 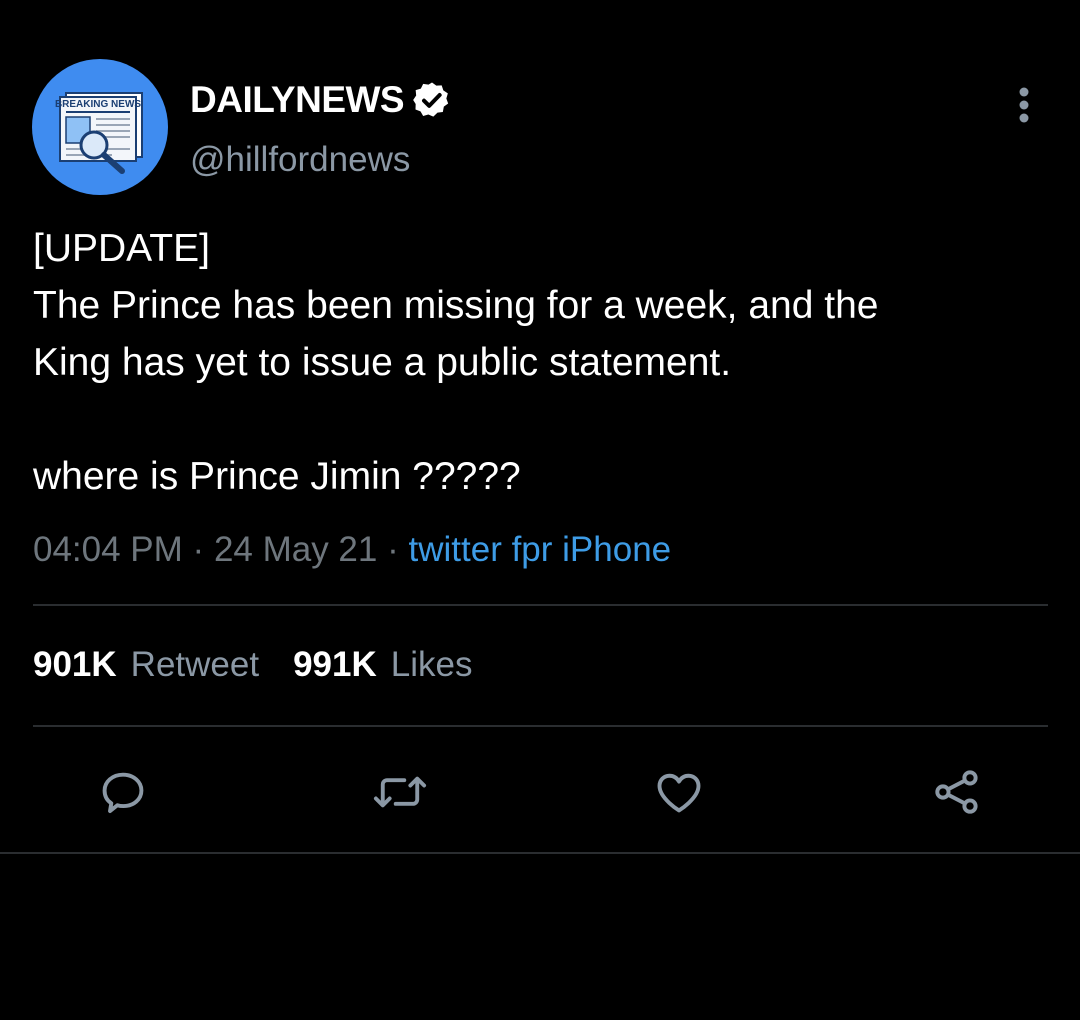 I want to click on tweet-stats: 901K Retweet 991K Likes, so click(x=252, y=665).